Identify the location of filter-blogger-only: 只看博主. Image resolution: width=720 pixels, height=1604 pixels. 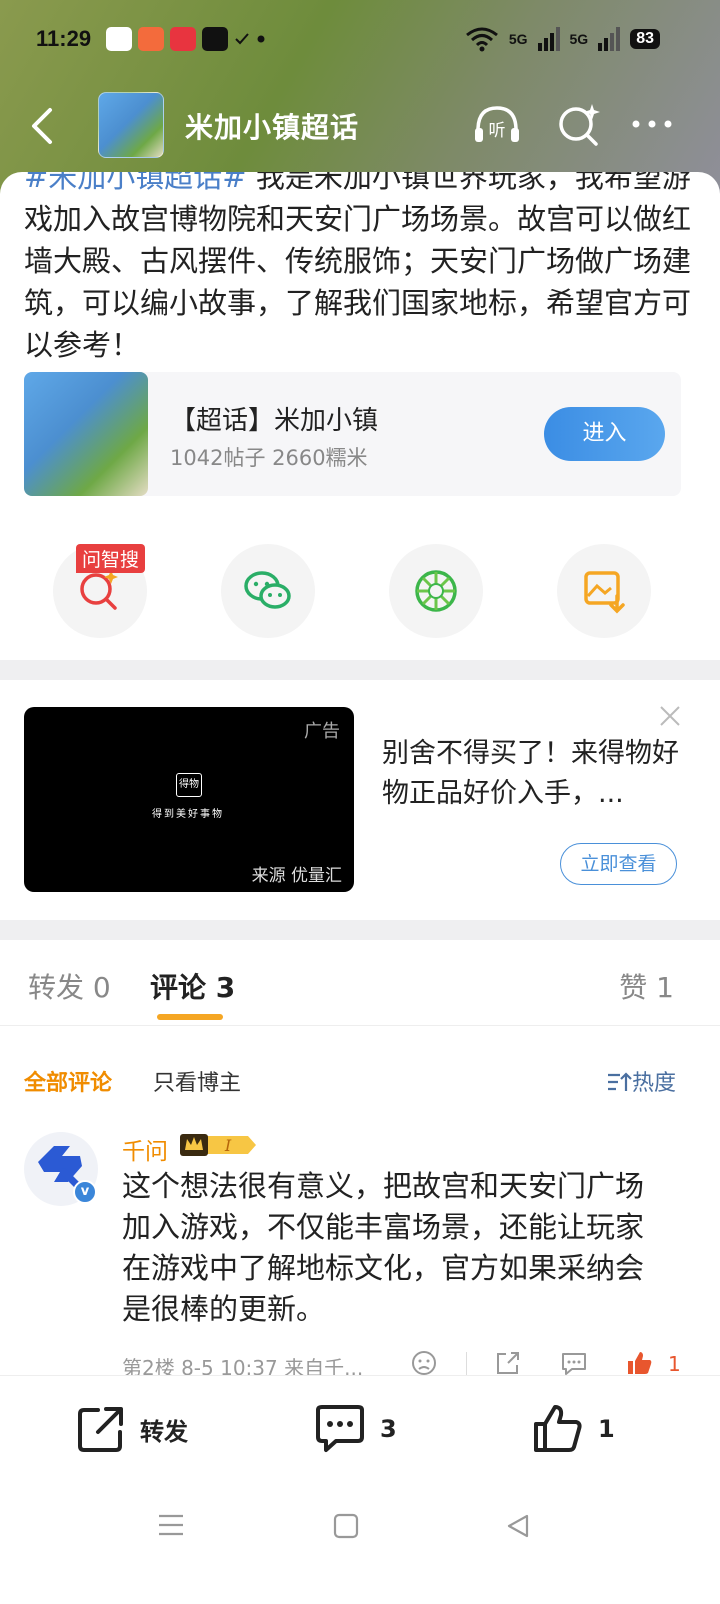
(197, 1081).